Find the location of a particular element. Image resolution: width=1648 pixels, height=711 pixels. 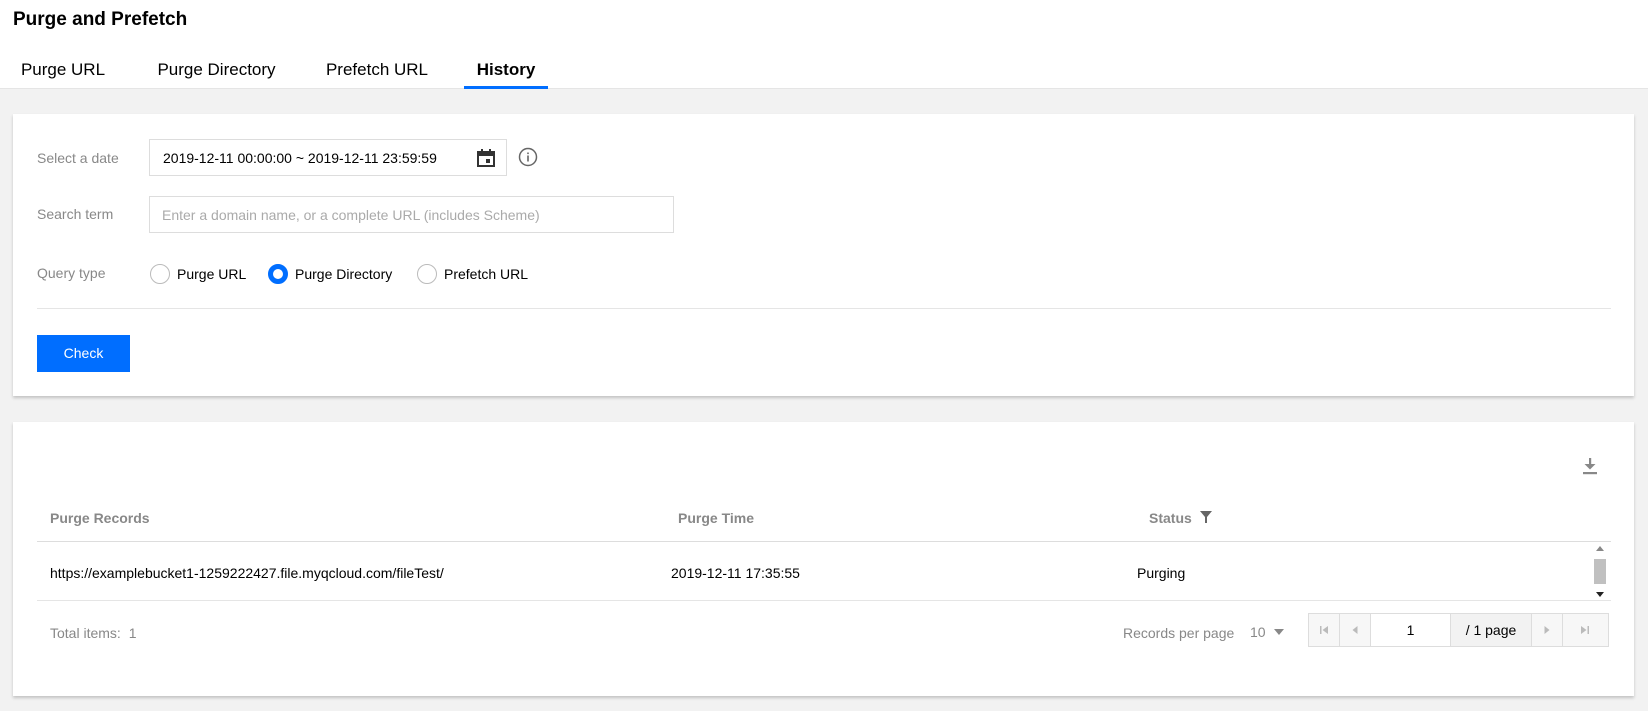

tab-purge-url: Purge URL is located at coordinates (63, 70).